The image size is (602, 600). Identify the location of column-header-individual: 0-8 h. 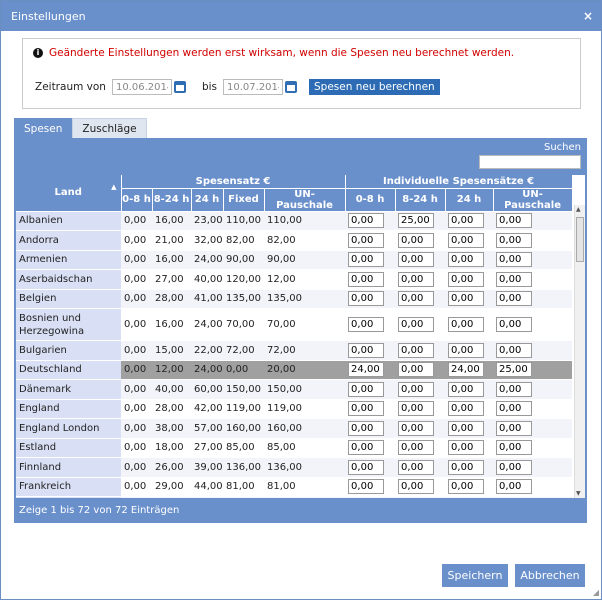
(370, 200).